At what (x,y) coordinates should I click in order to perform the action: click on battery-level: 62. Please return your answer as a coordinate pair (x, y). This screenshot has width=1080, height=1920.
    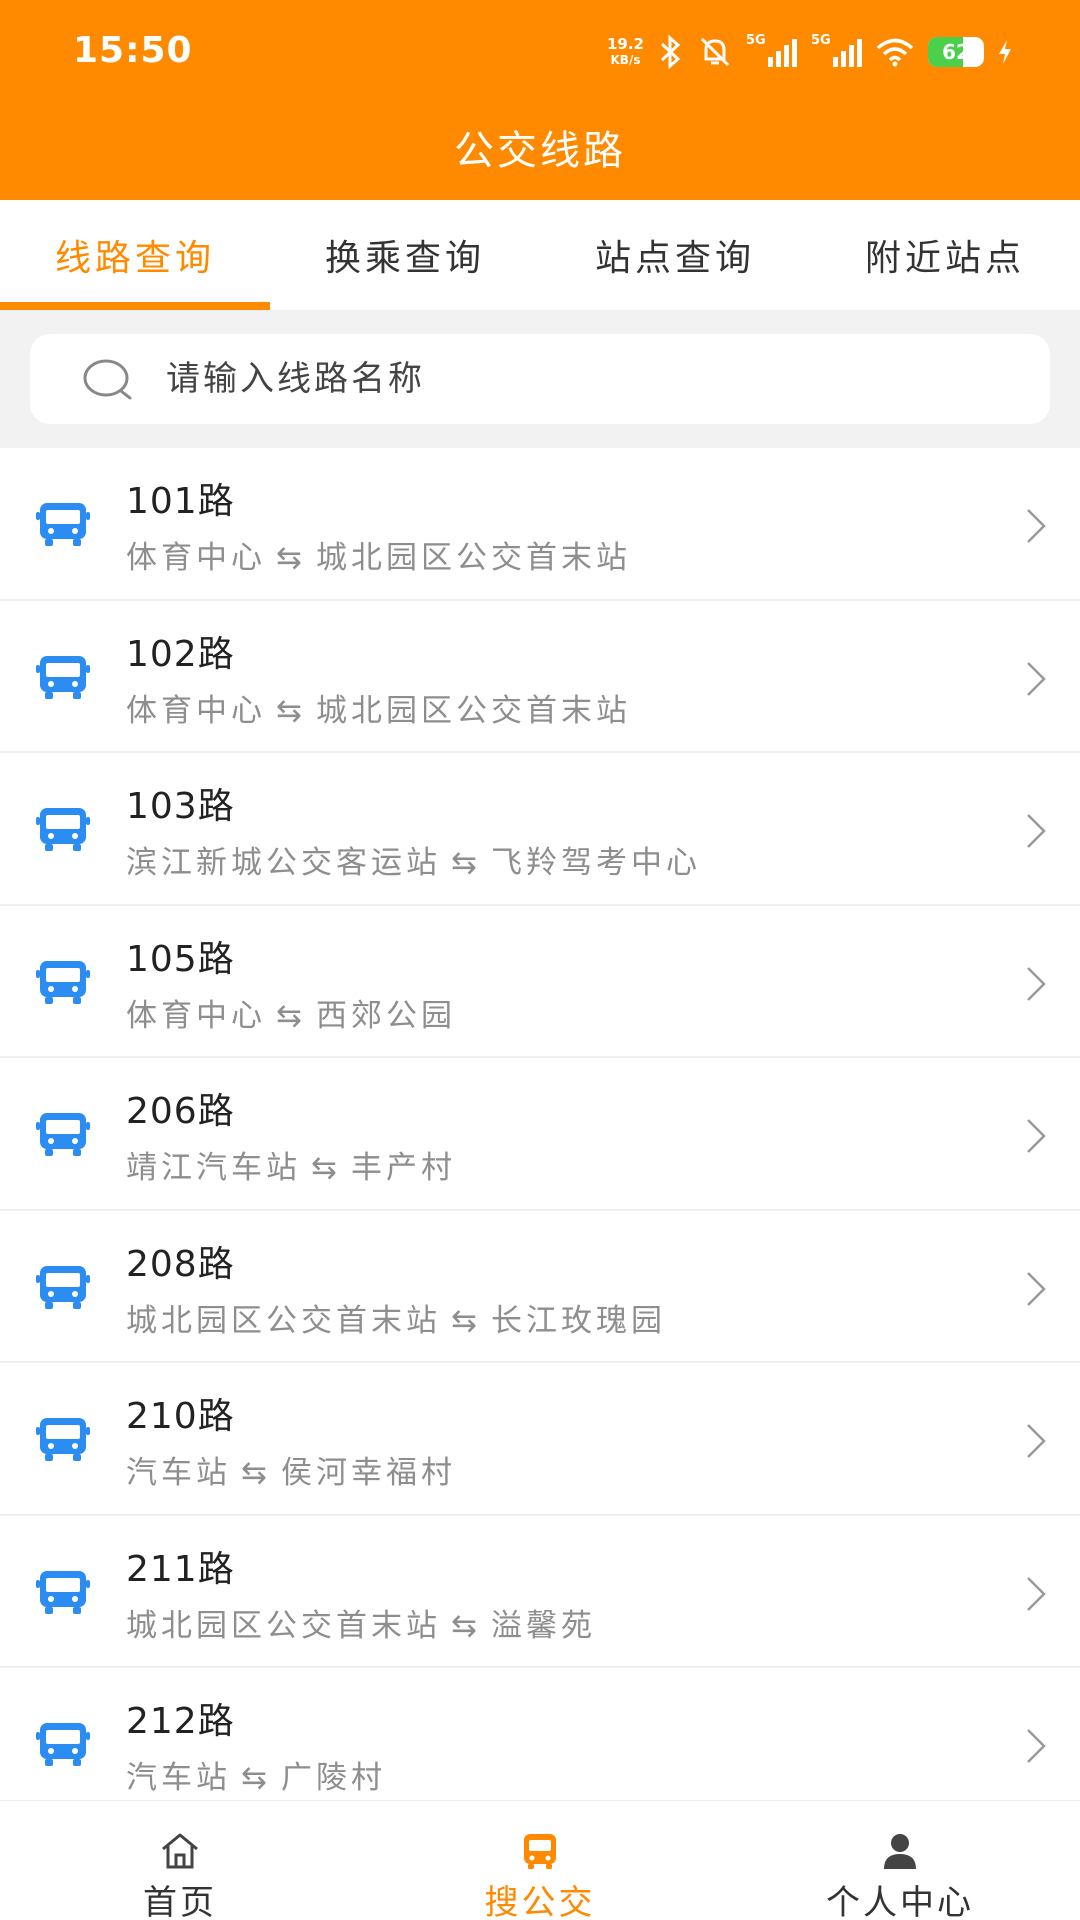
    Looking at the image, I should click on (956, 52).